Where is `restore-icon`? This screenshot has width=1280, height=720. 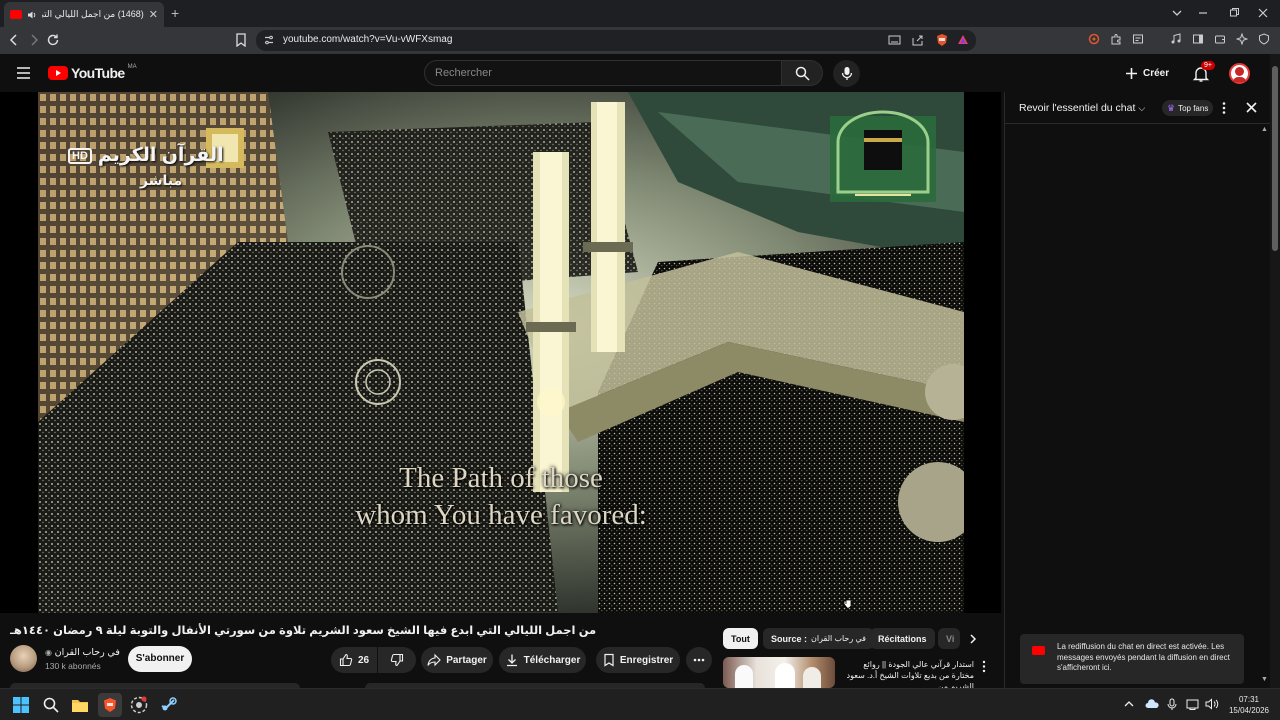 restore-icon is located at coordinates (1234, 13).